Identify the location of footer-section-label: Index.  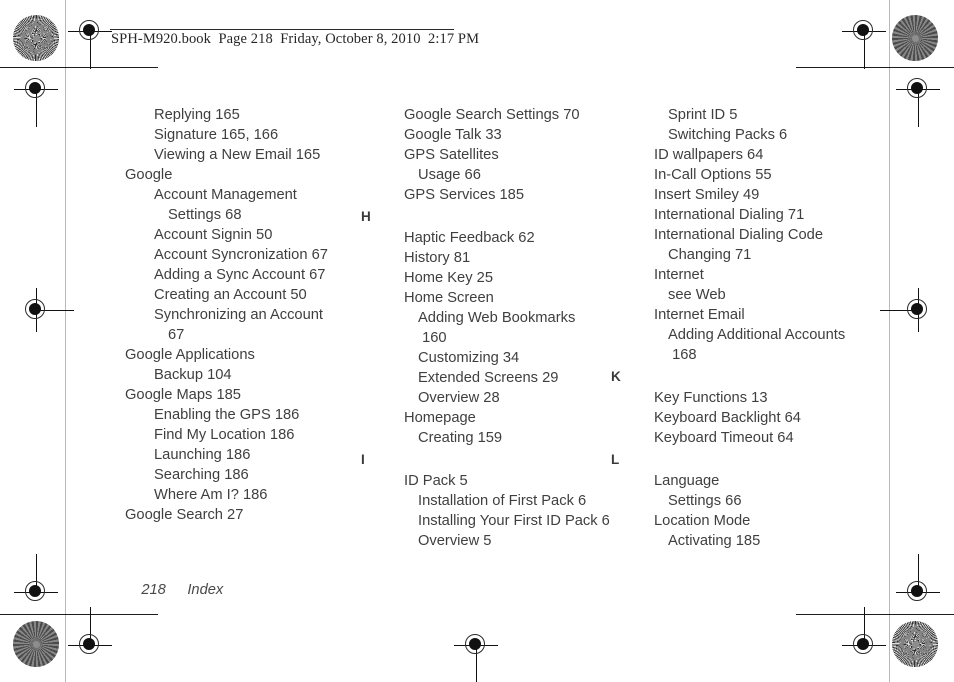
(205, 590).